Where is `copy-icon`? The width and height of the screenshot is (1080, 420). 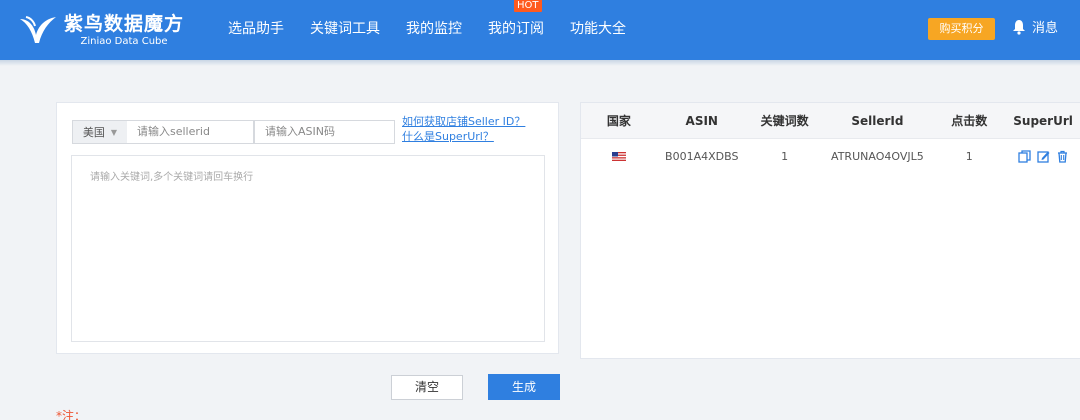 copy-icon is located at coordinates (1024, 156).